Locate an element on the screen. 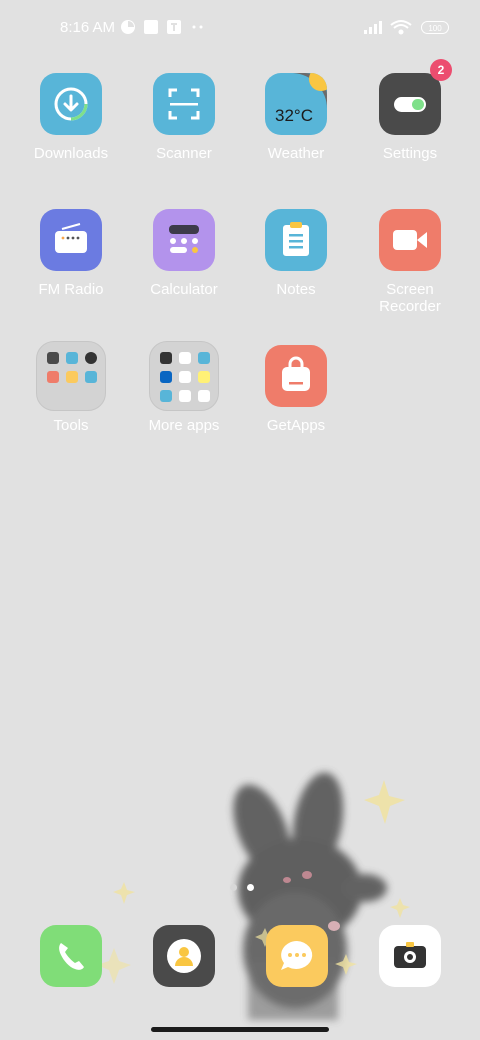 The width and height of the screenshot is (480, 1040). video-camera-icon is located at coordinates (410, 240).